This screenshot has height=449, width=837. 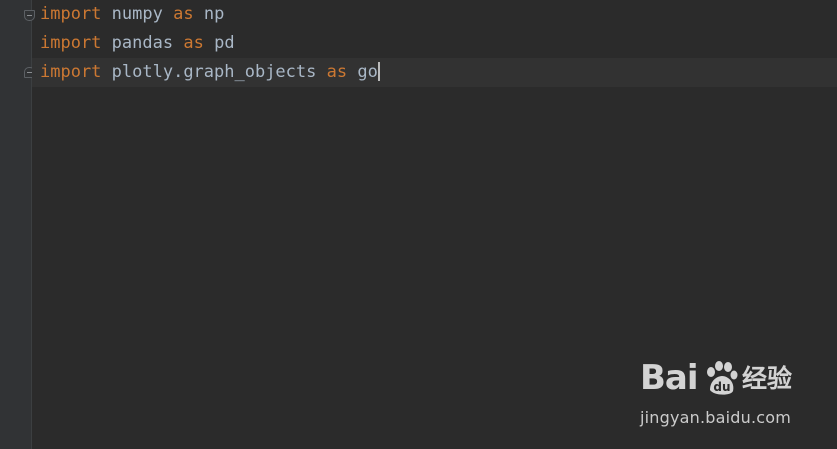 I want to click on code-line: import pandas as pd, so click(x=438, y=43).